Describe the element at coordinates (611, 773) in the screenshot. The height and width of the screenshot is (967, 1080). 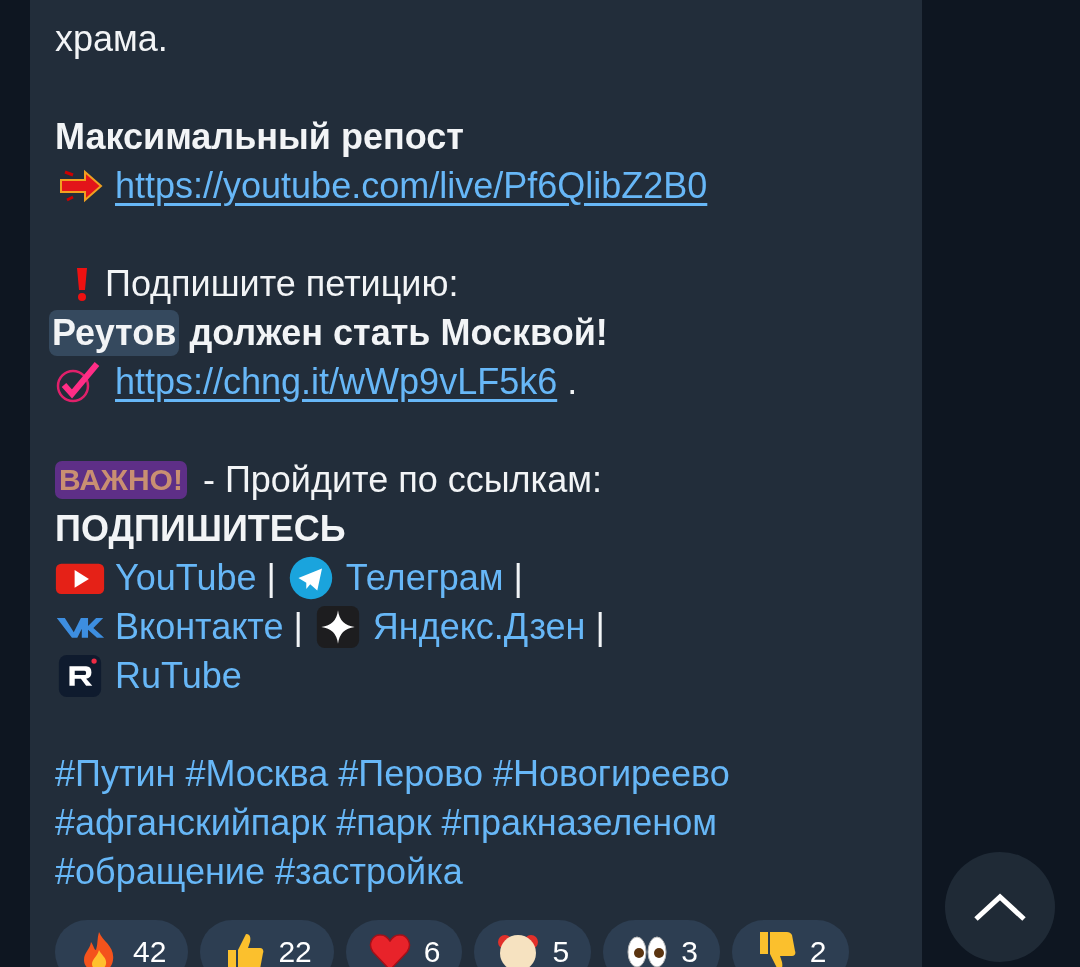
I see `hashtag-link: #Новогиреево` at that location.